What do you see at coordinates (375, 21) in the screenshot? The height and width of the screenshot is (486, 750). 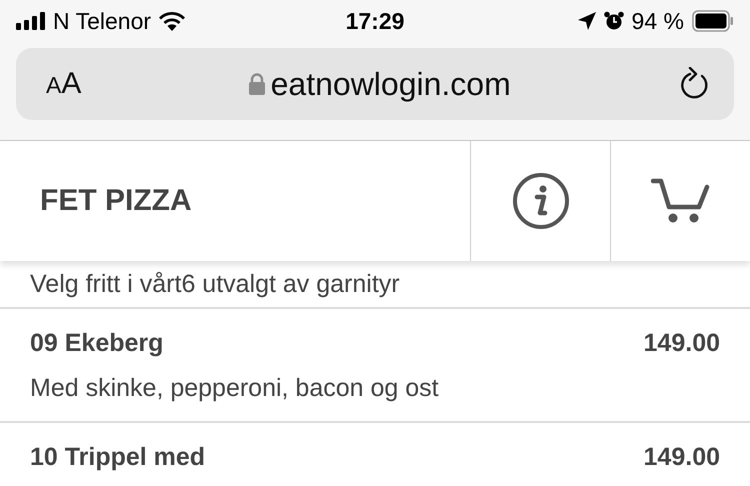 I see `clock-time: 17:29` at bounding box center [375, 21].